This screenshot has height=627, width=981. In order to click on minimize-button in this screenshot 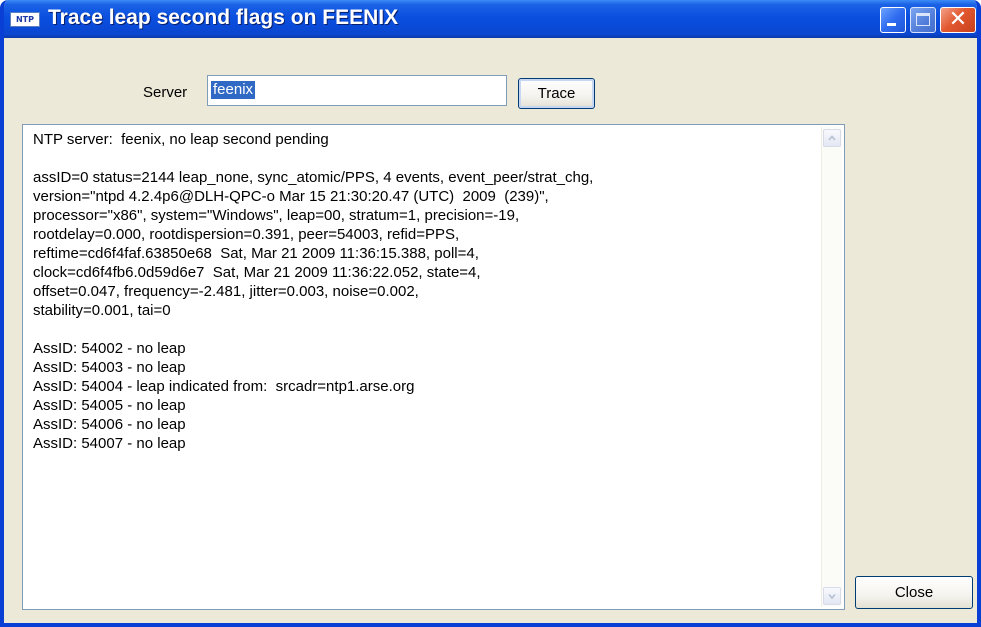, I will do `click(893, 20)`.